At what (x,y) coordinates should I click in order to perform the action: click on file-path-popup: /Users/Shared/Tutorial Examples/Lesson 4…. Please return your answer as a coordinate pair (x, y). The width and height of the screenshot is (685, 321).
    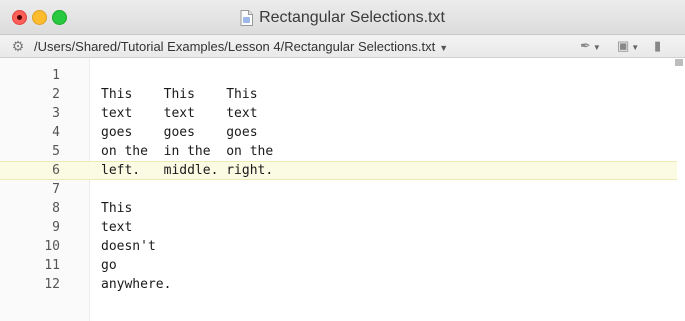
    Looking at the image, I should click on (241, 46).